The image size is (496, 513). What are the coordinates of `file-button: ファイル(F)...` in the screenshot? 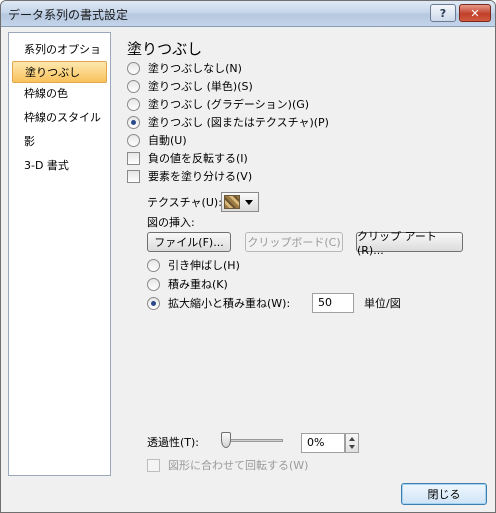 It's located at (189, 242).